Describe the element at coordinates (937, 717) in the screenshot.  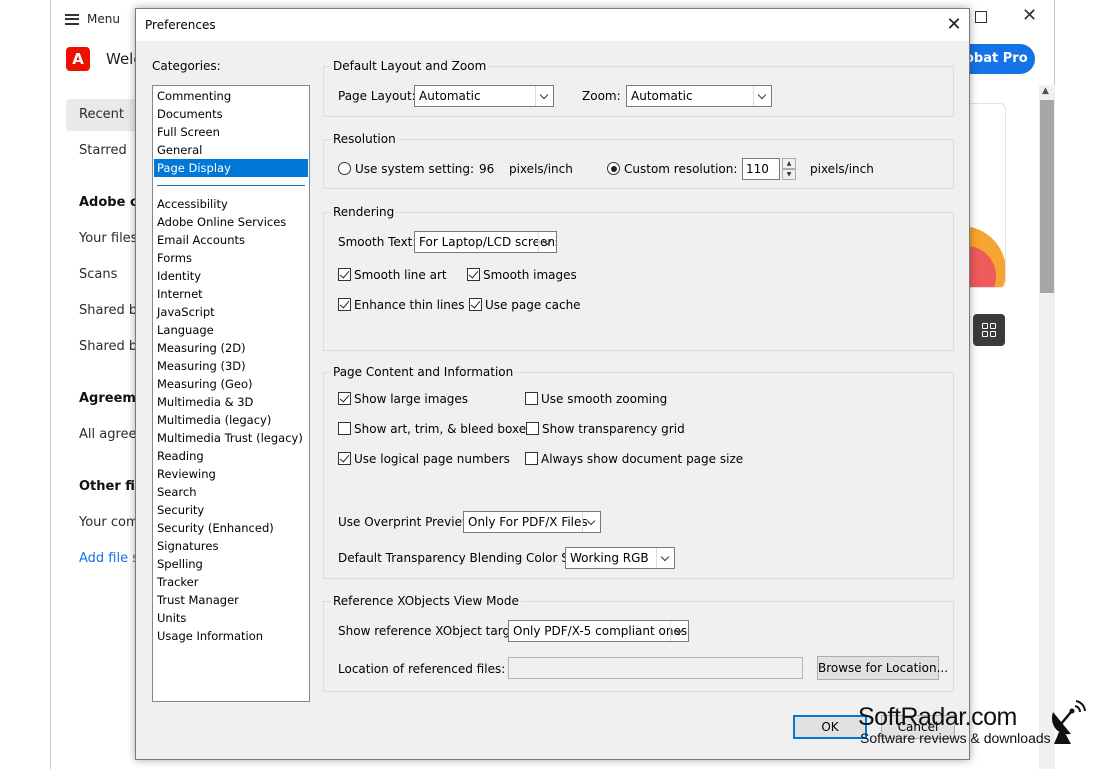
I see `watermark-name: SoftRadar.com` at that location.